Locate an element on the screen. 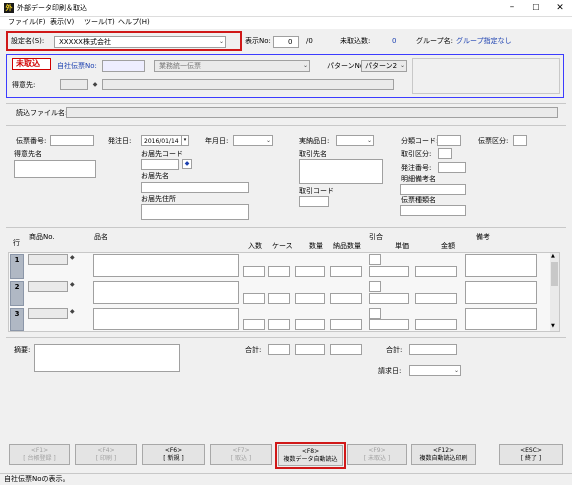  chevron-down-icon: ⌄ is located at coordinates (221, 41).